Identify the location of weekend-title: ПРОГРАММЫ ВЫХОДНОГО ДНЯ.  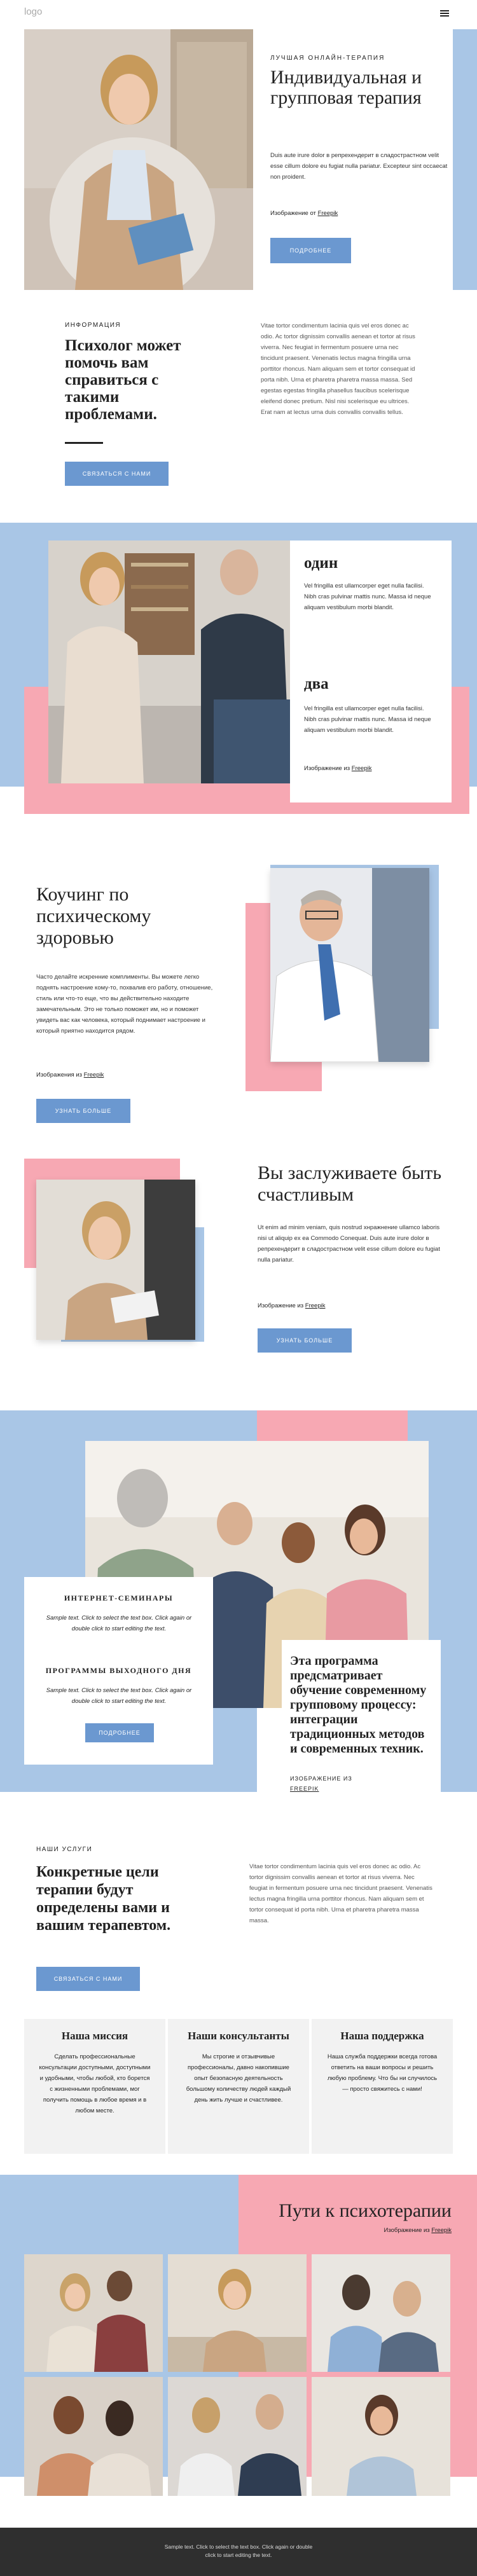
(119, 1671).